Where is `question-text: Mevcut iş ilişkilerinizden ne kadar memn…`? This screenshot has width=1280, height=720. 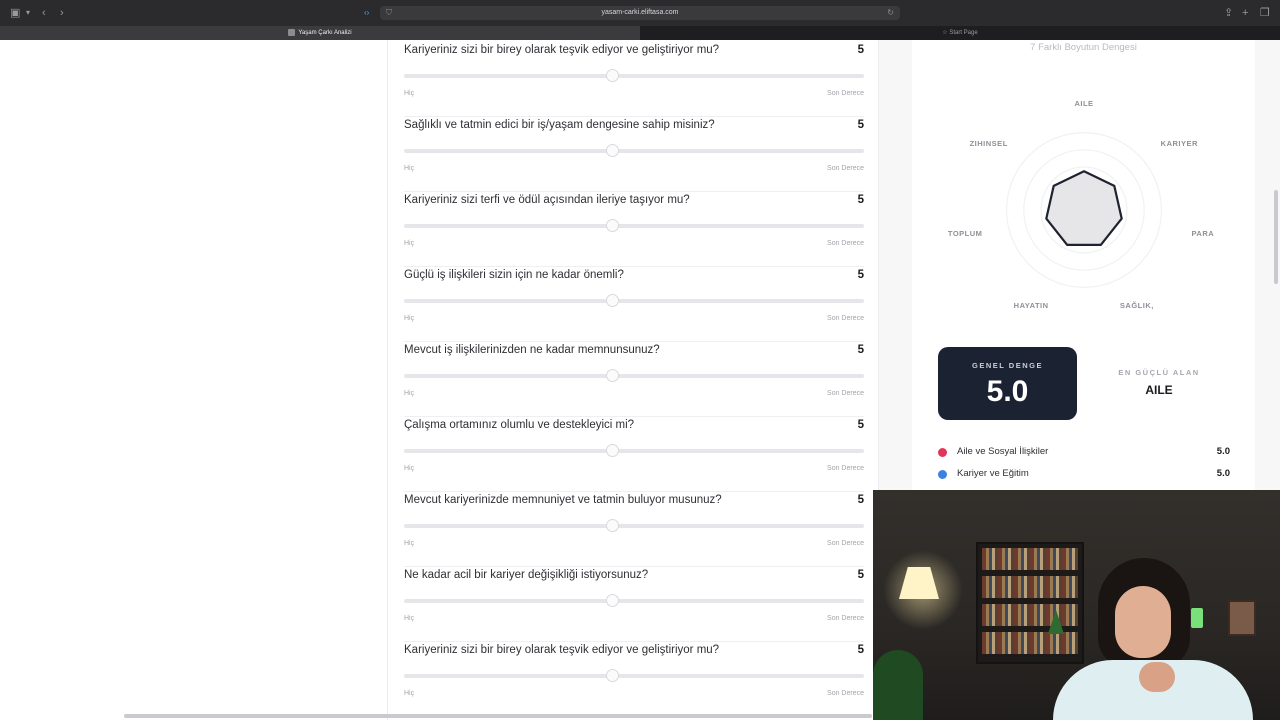
question-text: Mevcut iş ilişkilerinizden ne kadar memn… is located at coordinates (532, 350).